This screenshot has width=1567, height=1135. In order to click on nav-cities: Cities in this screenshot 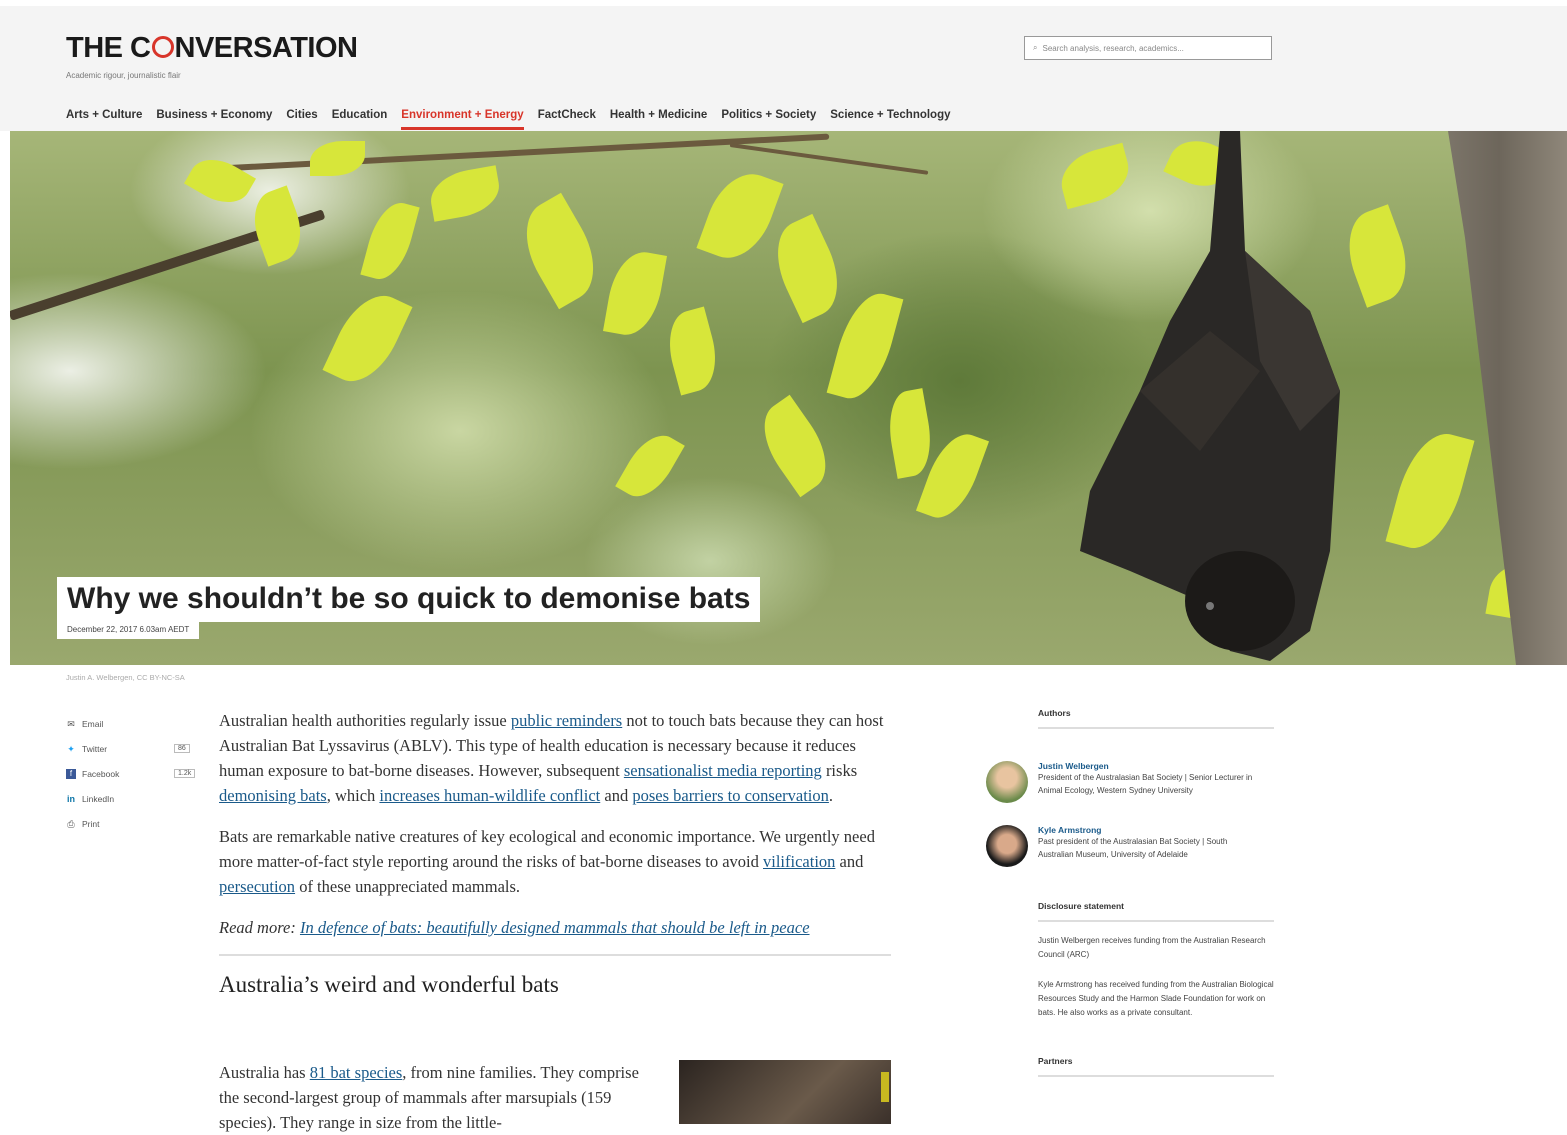, I will do `click(301, 119)`.